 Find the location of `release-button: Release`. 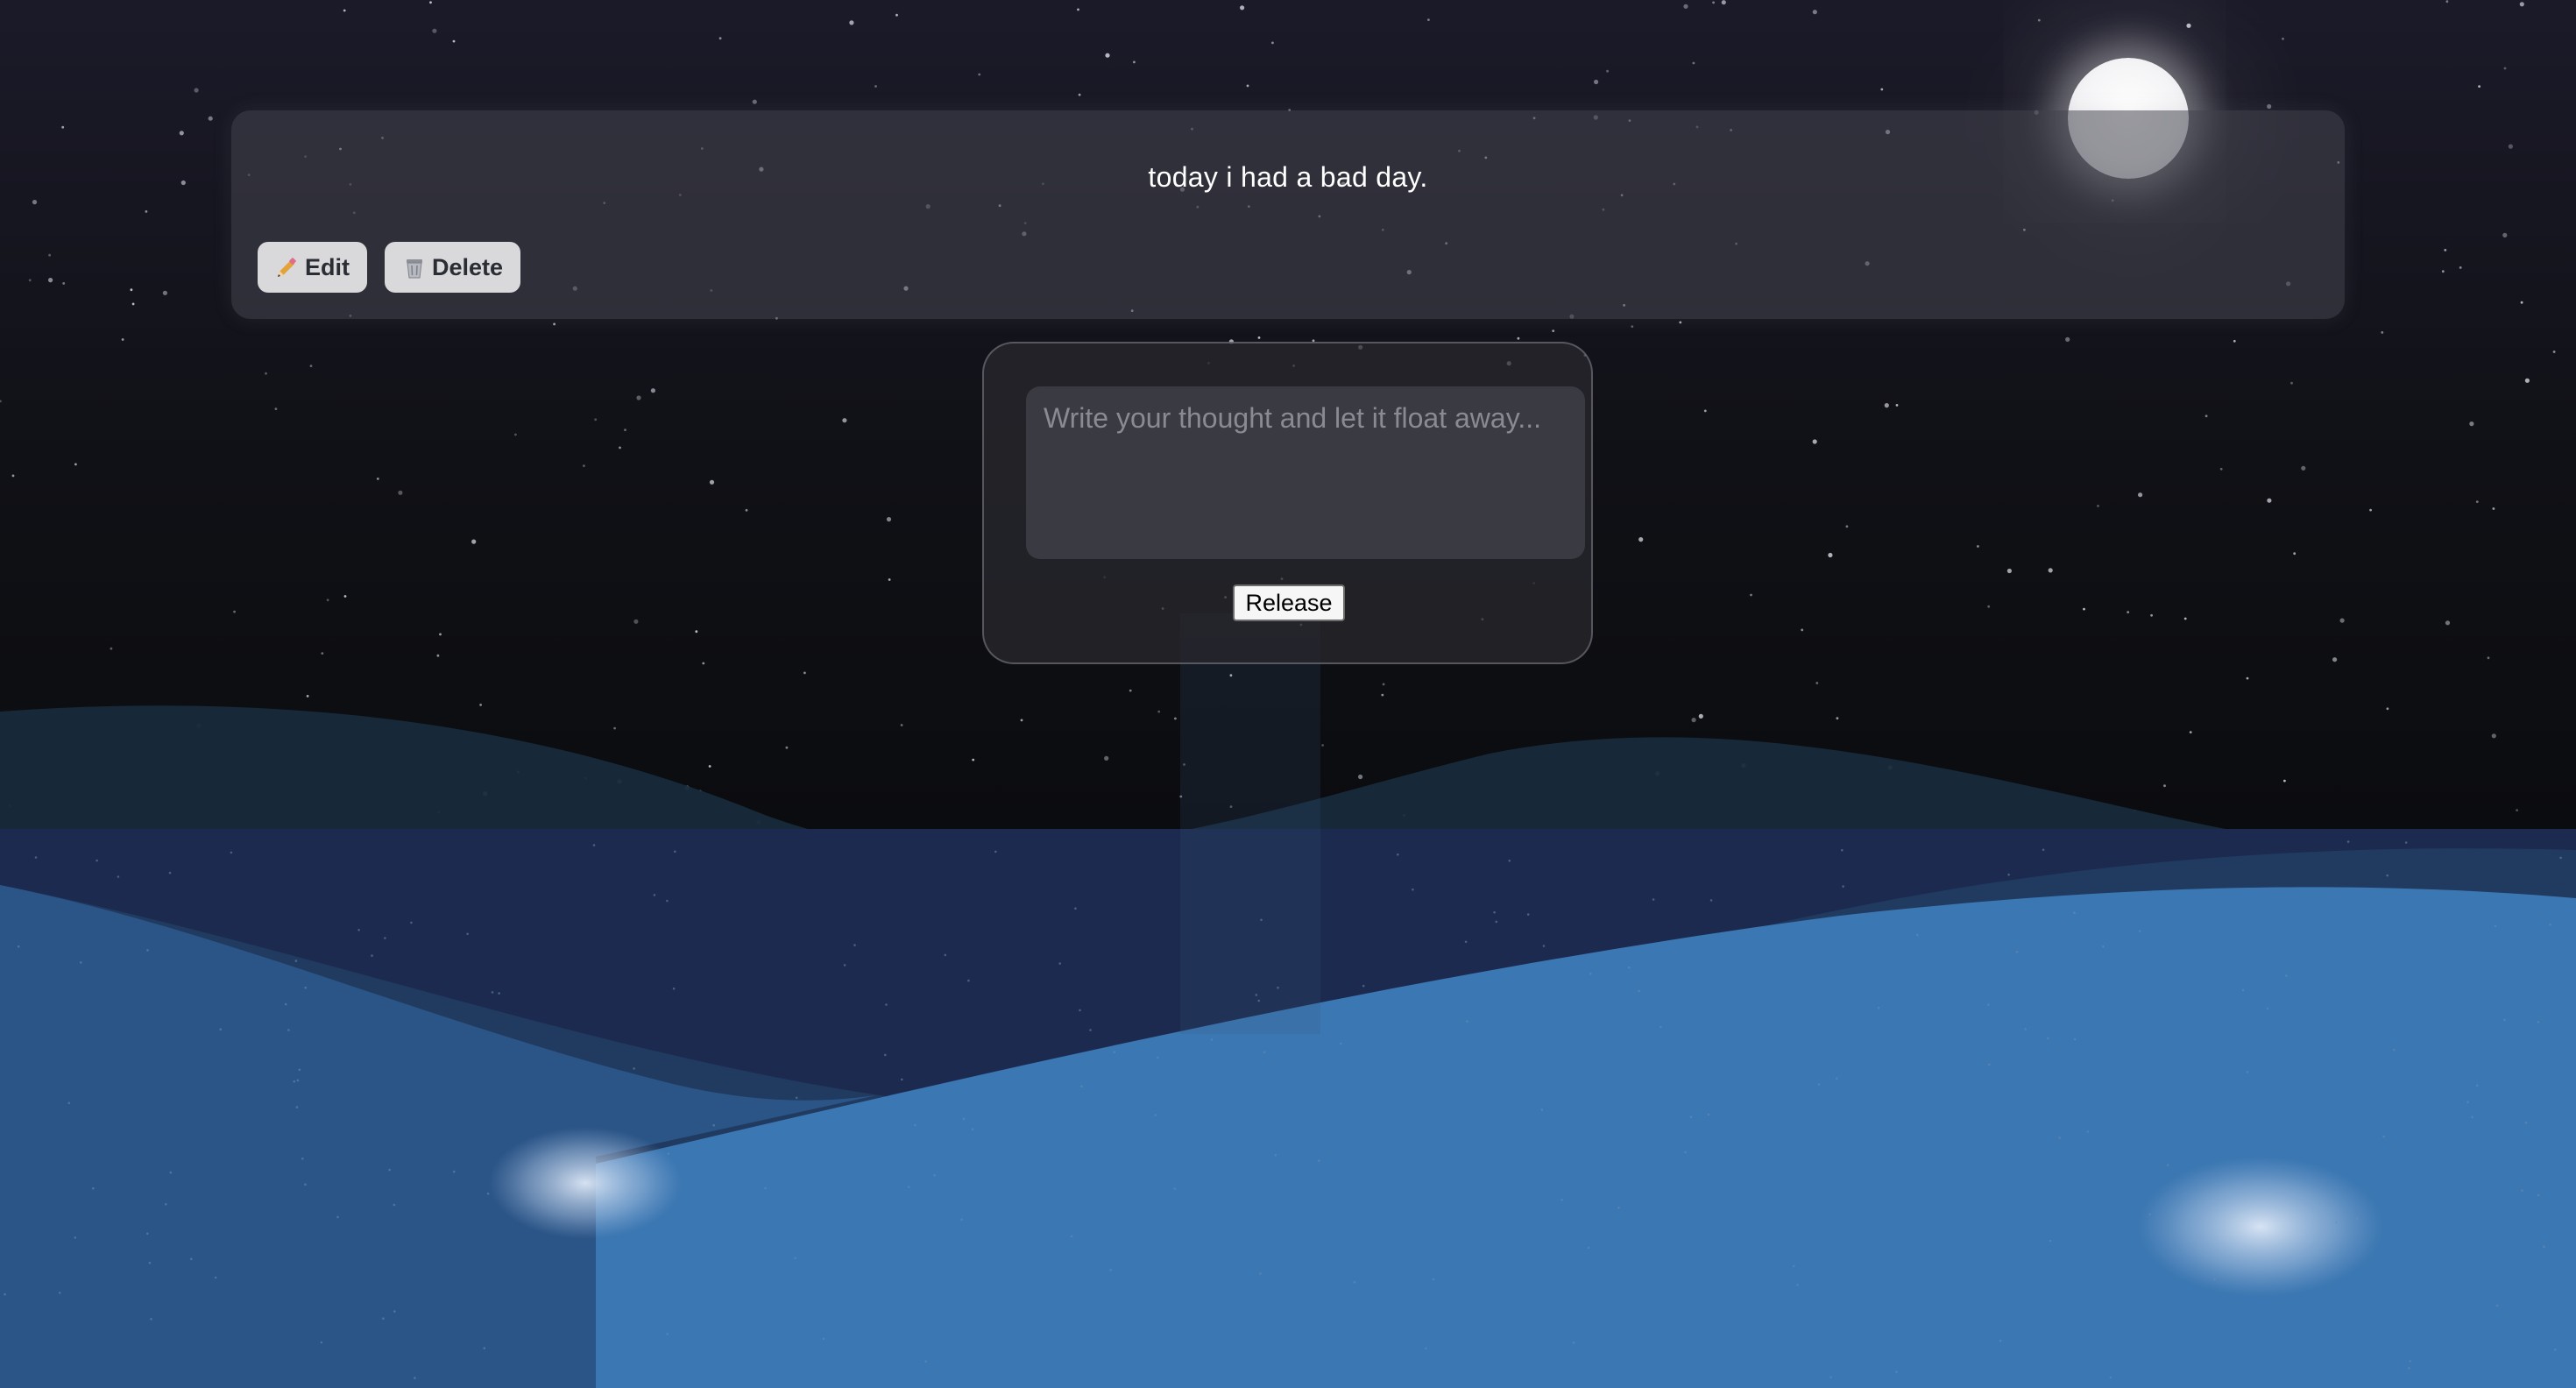

release-button: Release is located at coordinates (1289, 602).